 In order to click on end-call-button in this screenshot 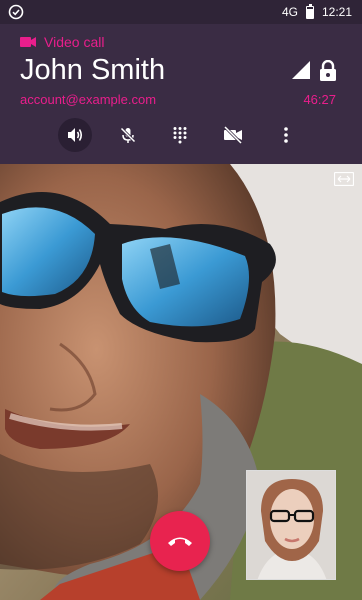, I will do `click(180, 541)`.